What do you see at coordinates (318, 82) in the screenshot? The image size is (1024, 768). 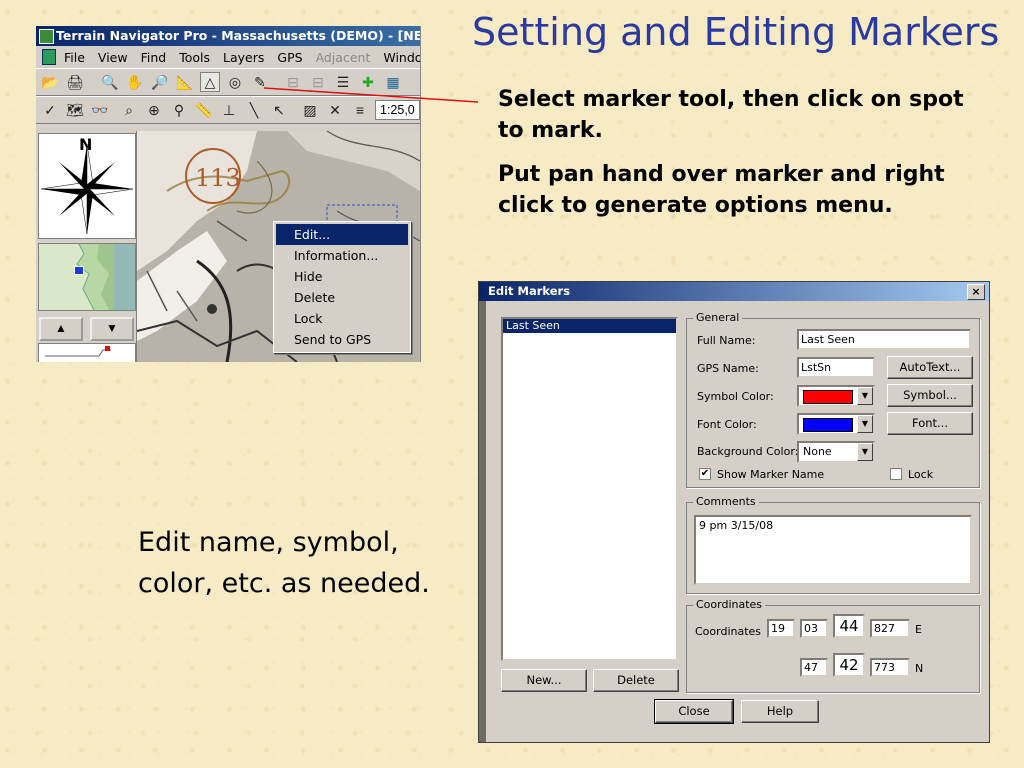 I see `profile2-icon: ⊟` at bounding box center [318, 82].